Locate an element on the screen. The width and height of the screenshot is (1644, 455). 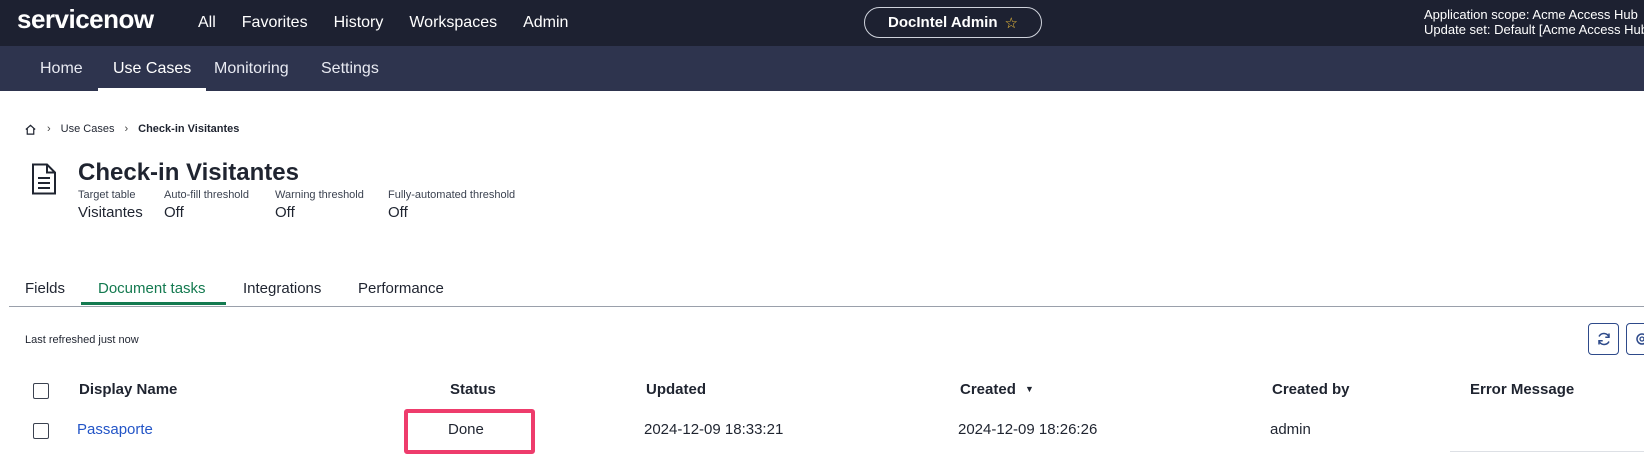
column-error-message: Error Message is located at coordinates (1522, 389).